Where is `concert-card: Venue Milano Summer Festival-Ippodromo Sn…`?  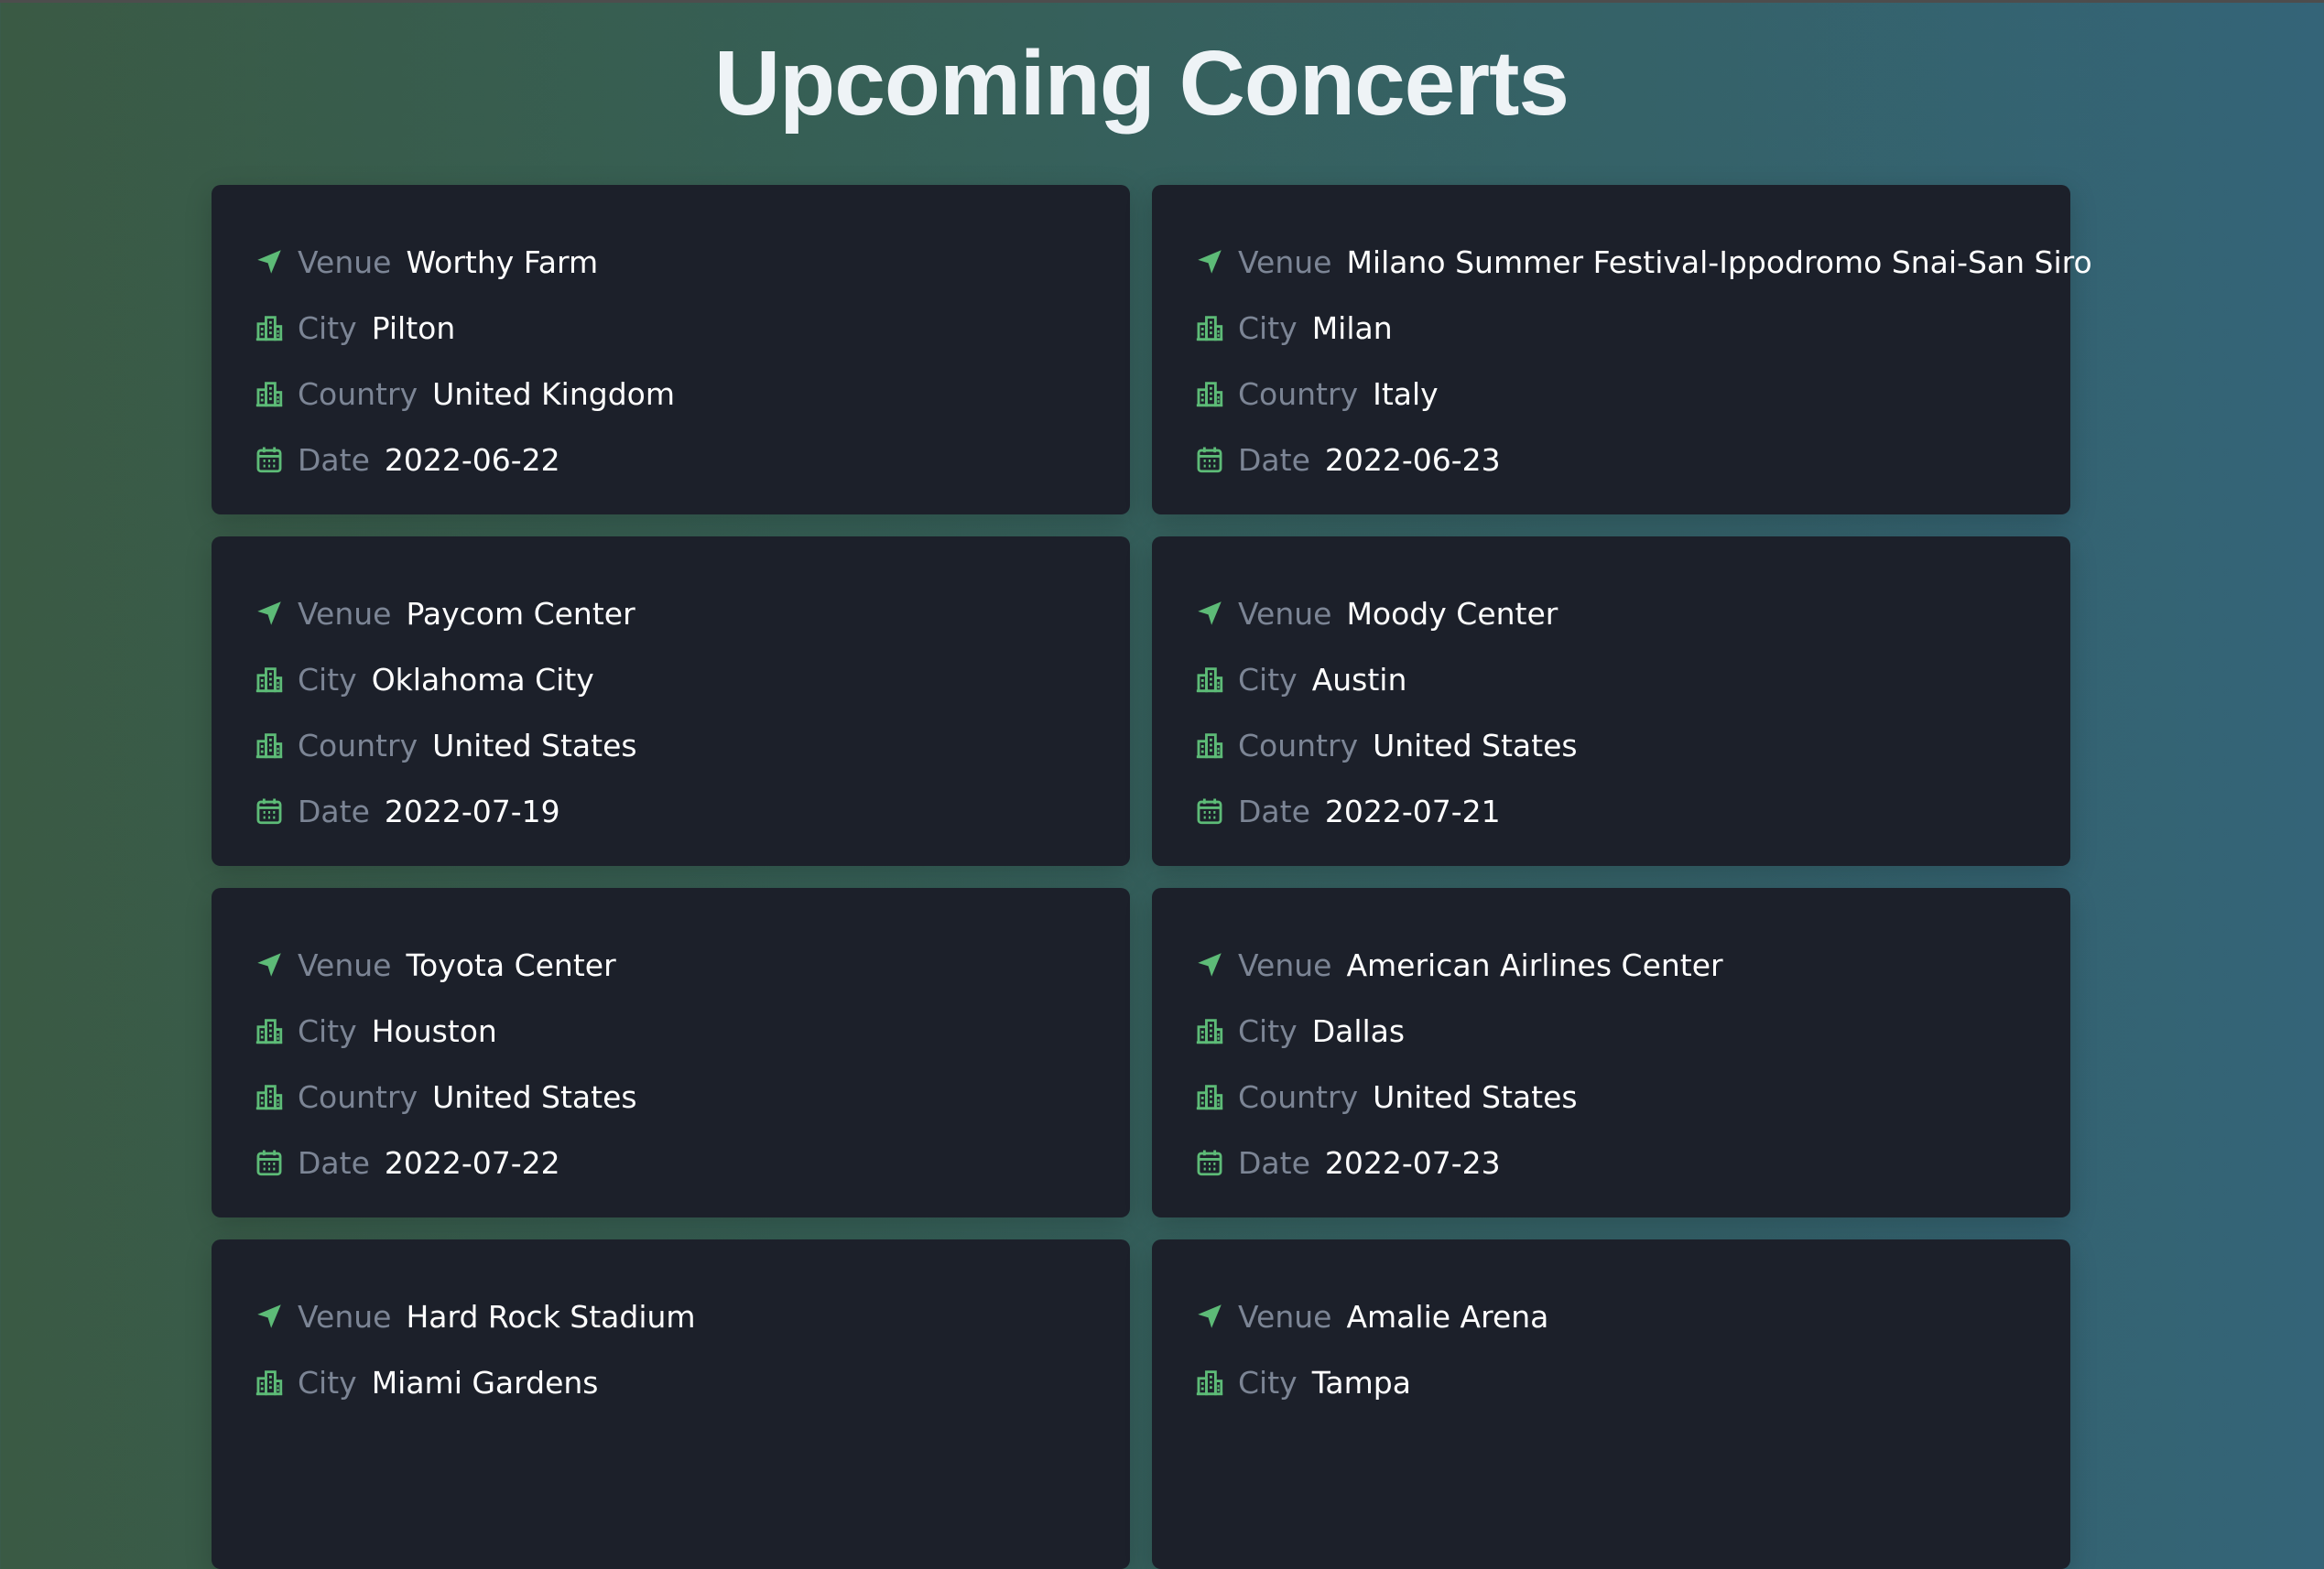 concert-card: Venue Milano Summer Festival-Ippodromo Sn… is located at coordinates (1622, 350).